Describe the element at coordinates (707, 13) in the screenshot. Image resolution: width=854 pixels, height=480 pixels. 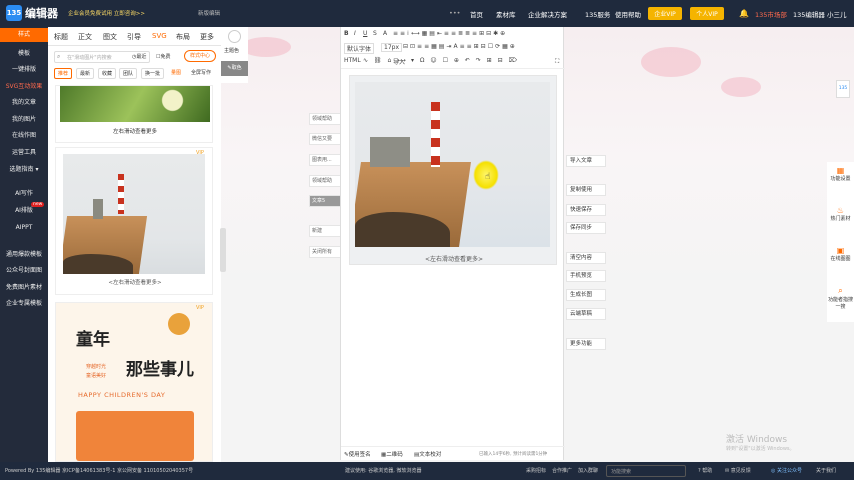
I see `personal-vip-button: 个人VIP` at that location.